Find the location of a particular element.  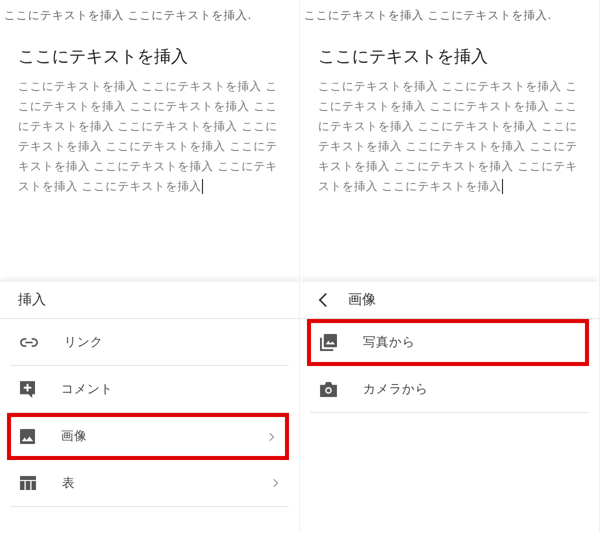

add-comment-icon is located at coordinates (27, 389).